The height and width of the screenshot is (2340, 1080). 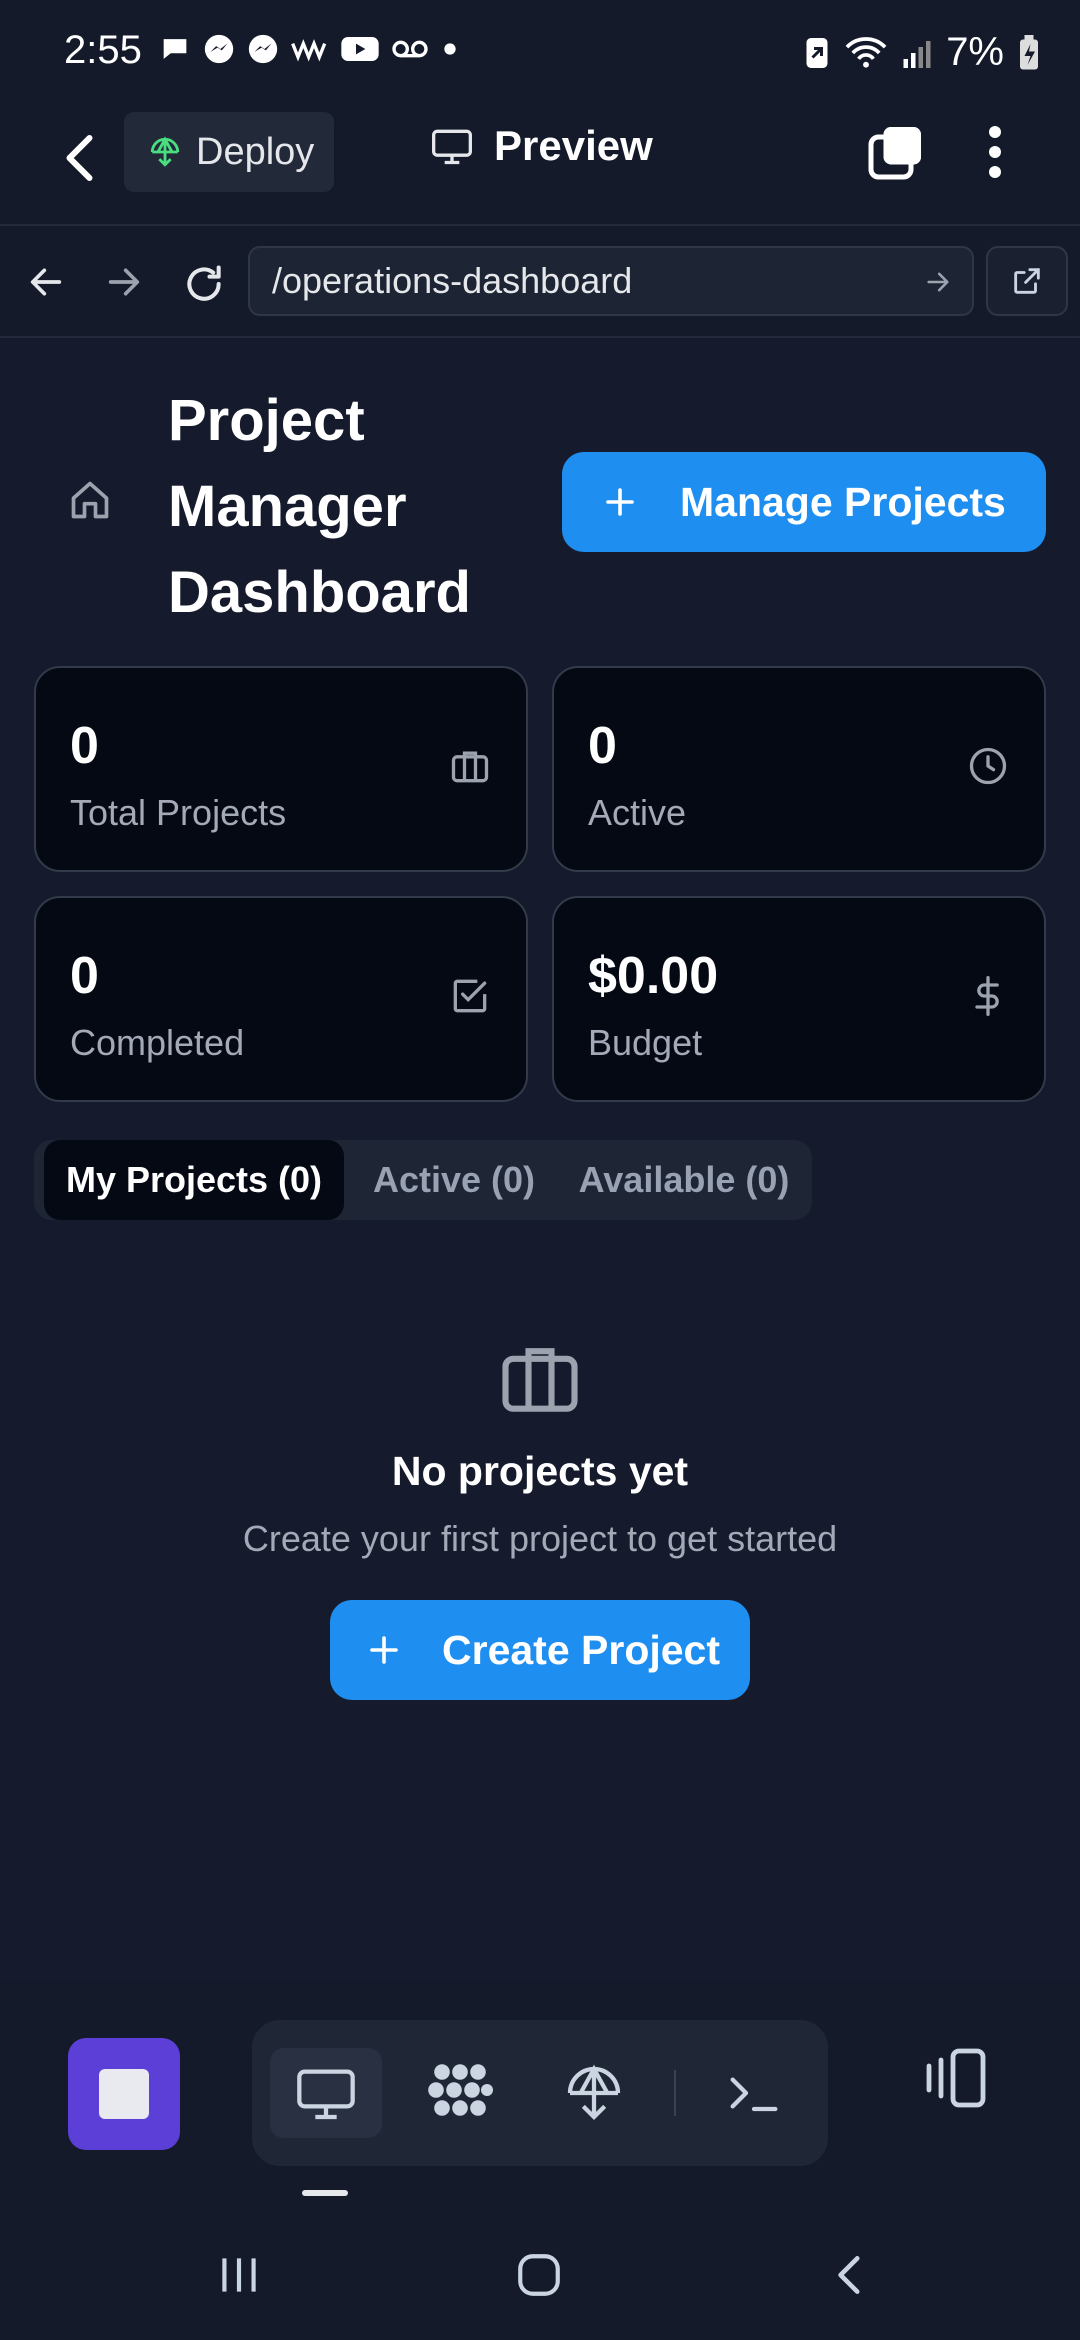 I want to click on project-tabs: My Projects (0) Active (0) Available (0), so click(x=423, y=1180).